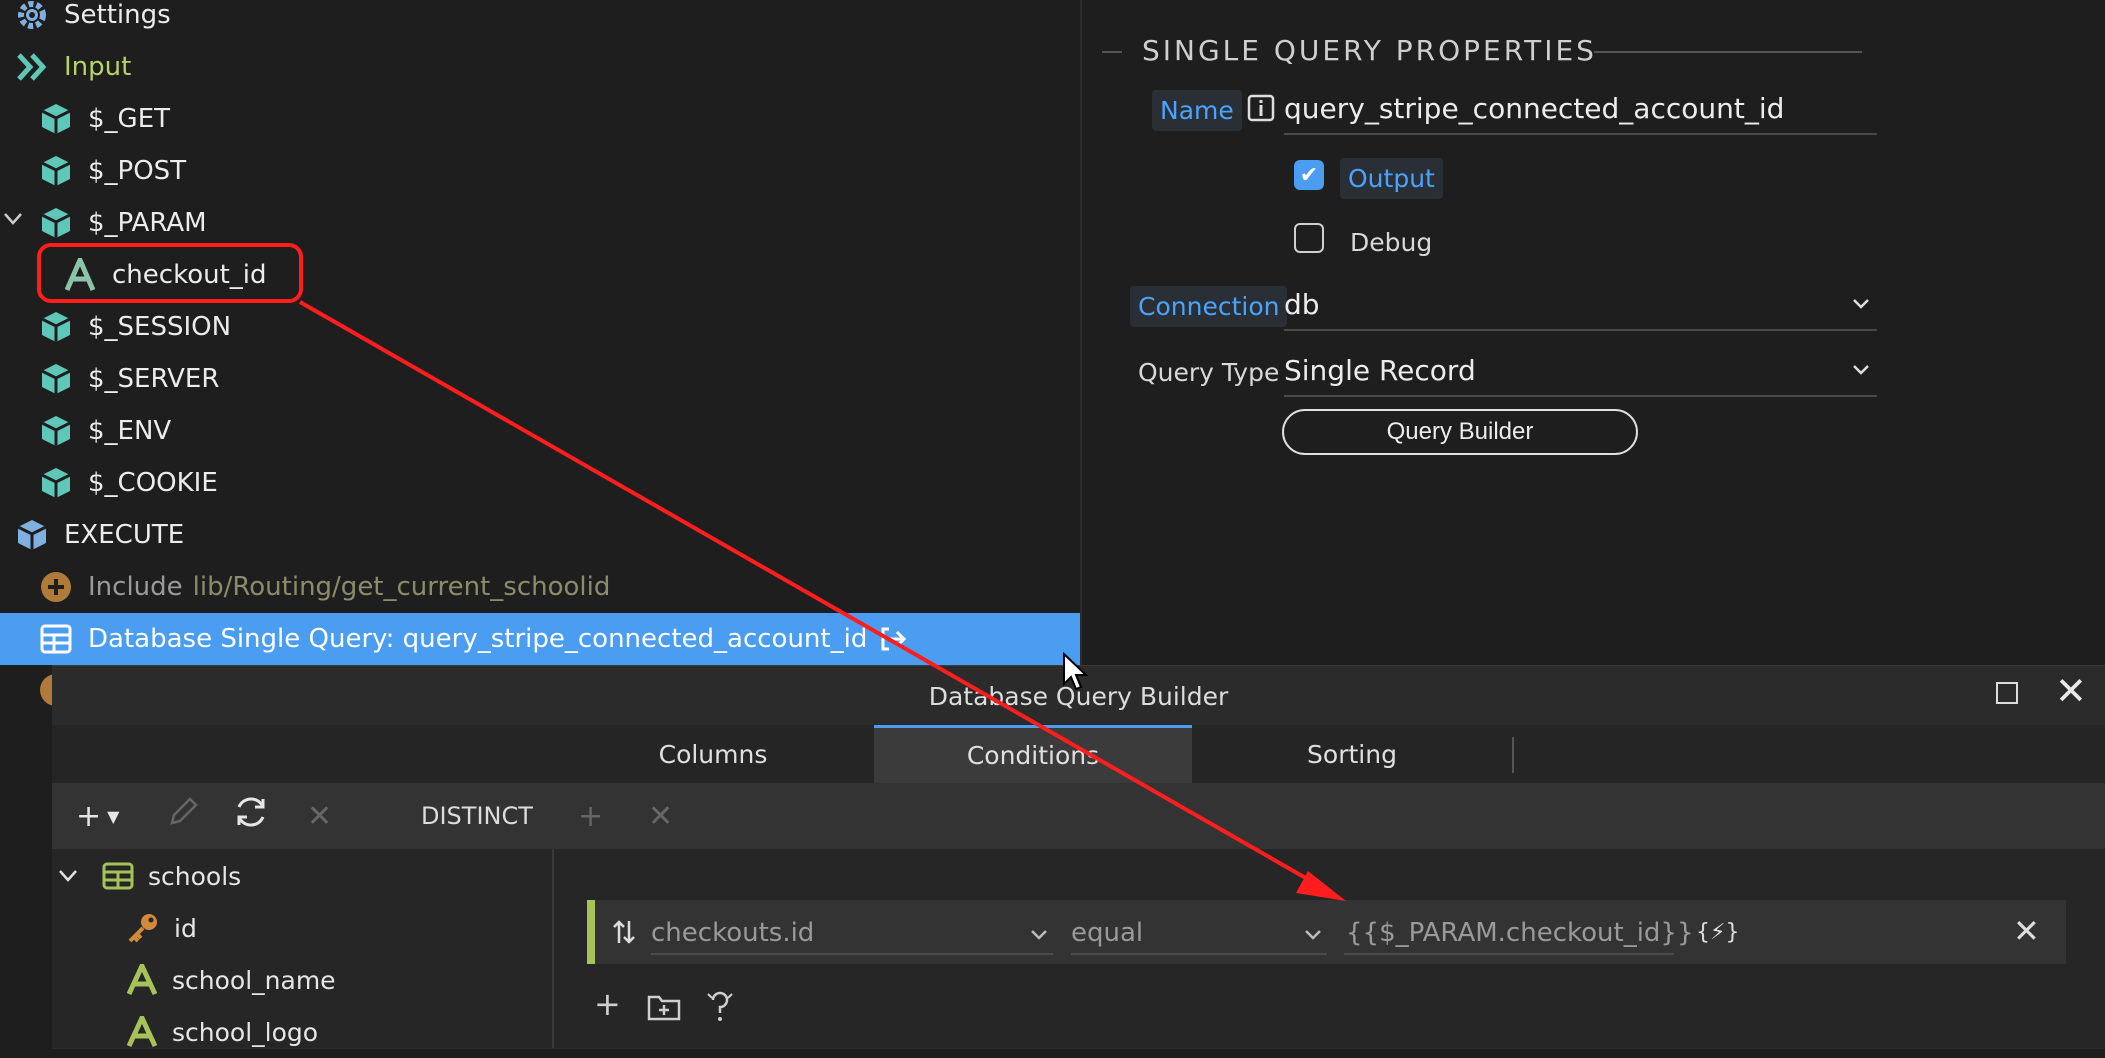  I want to click on highlight-annotation-box, so click(170, 273).